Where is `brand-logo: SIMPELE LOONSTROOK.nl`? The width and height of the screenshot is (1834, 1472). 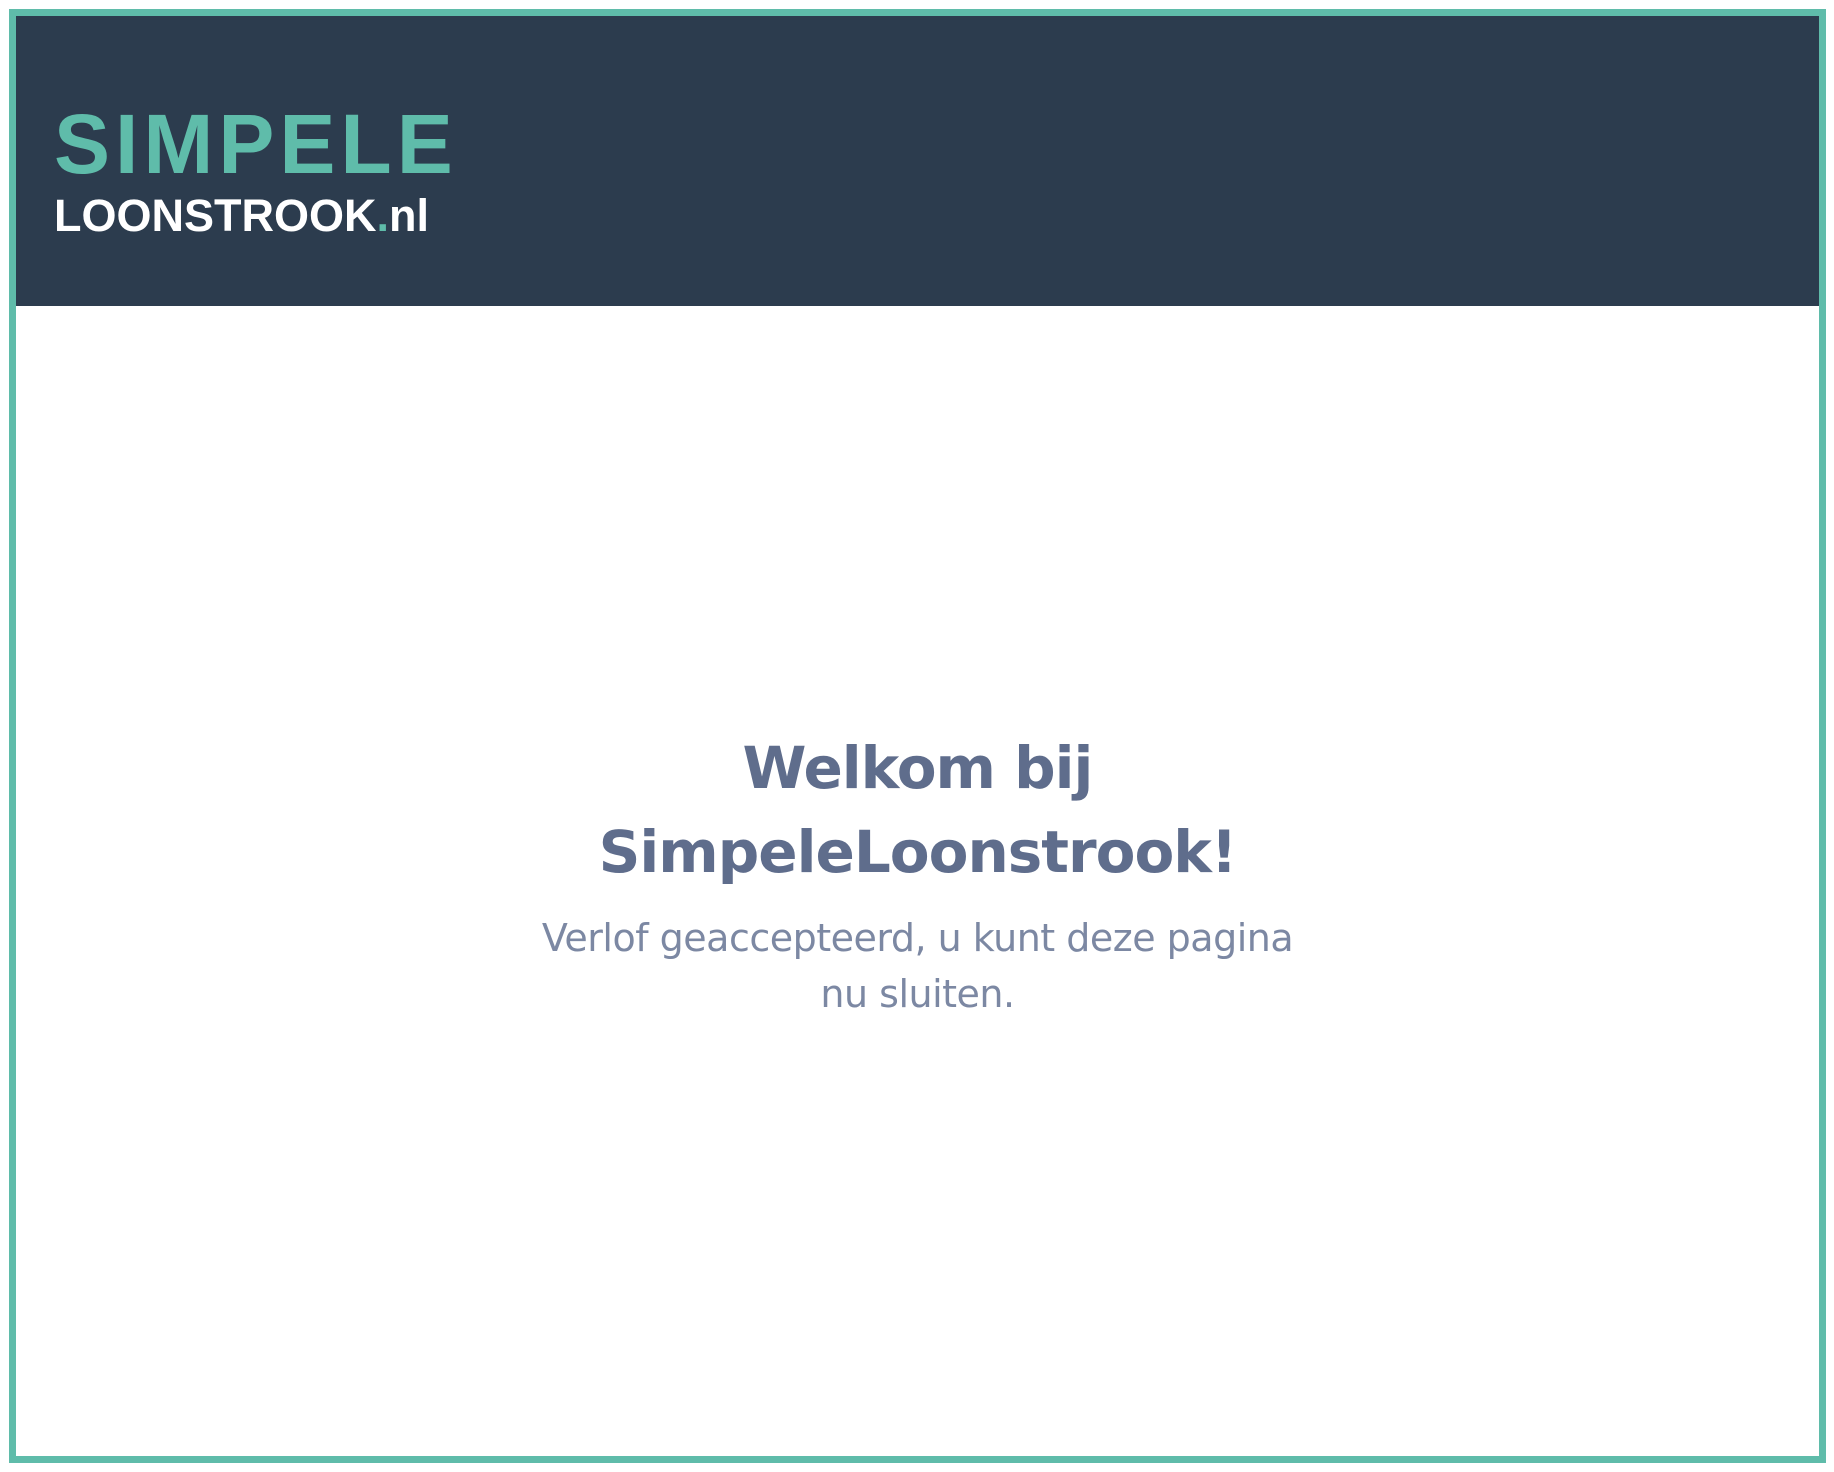
brand-logo: SIMPELE LOONSTROOK.nl is located at coordinates (256, 170).